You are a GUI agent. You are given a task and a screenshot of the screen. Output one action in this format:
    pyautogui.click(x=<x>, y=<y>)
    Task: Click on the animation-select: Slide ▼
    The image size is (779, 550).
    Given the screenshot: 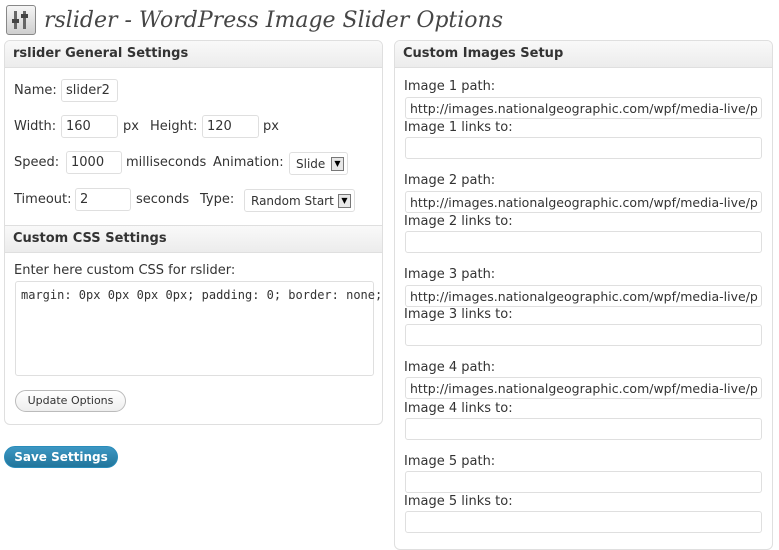 What is the action you would take?
    pyautogui.click(x=318, y=163)
    